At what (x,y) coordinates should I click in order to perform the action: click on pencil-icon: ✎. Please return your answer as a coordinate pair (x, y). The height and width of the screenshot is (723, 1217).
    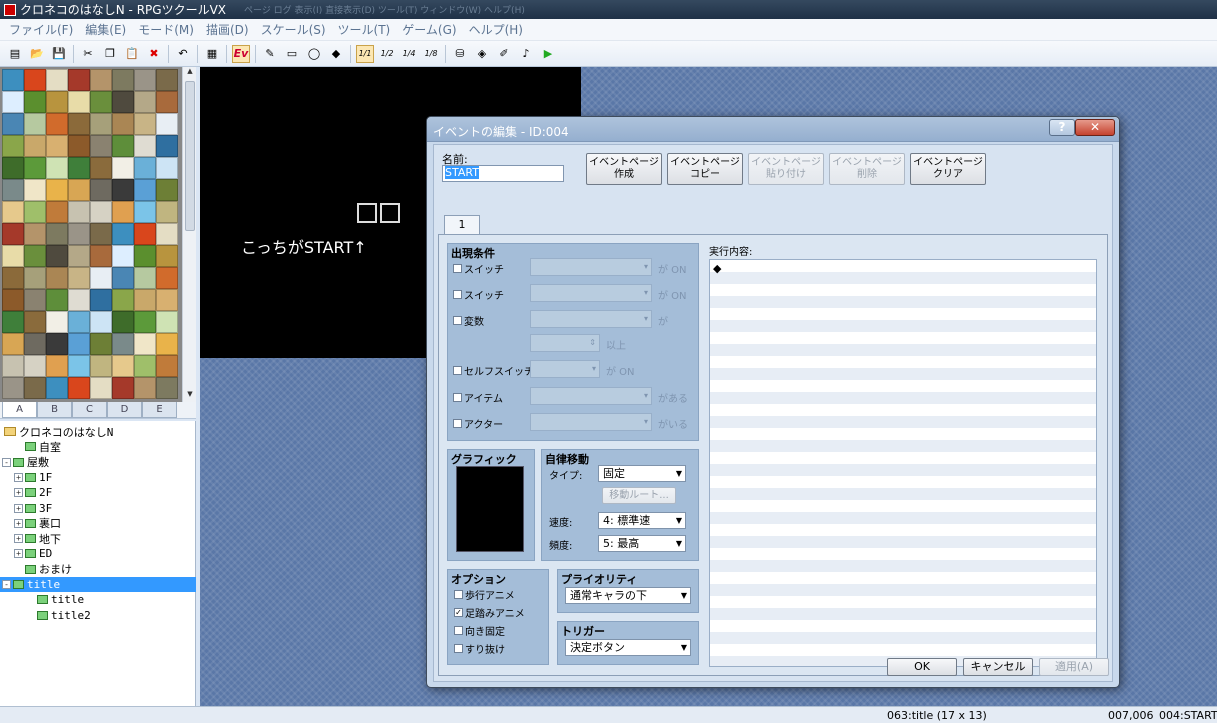
    Looking at the image, I should click on (270, 54).